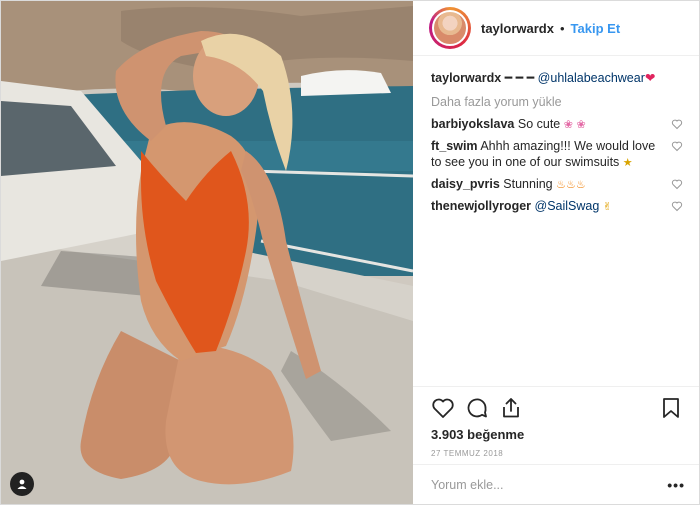 Image resolution: width=700 pixels, height=505 pixels. What do you see at coordinates (676, 485) in the screenshot?
I see `more-options-icon: •••` at bounding box center [676, 485].